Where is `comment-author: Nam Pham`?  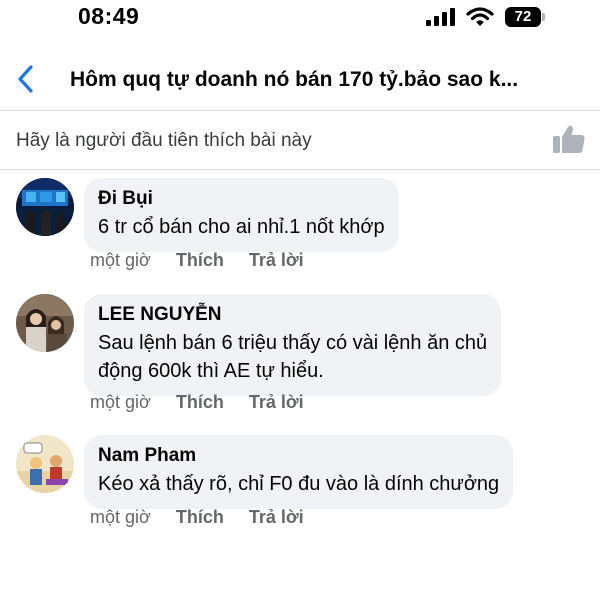
comment-author: Nam Pham is located at coordinates (298, 456).